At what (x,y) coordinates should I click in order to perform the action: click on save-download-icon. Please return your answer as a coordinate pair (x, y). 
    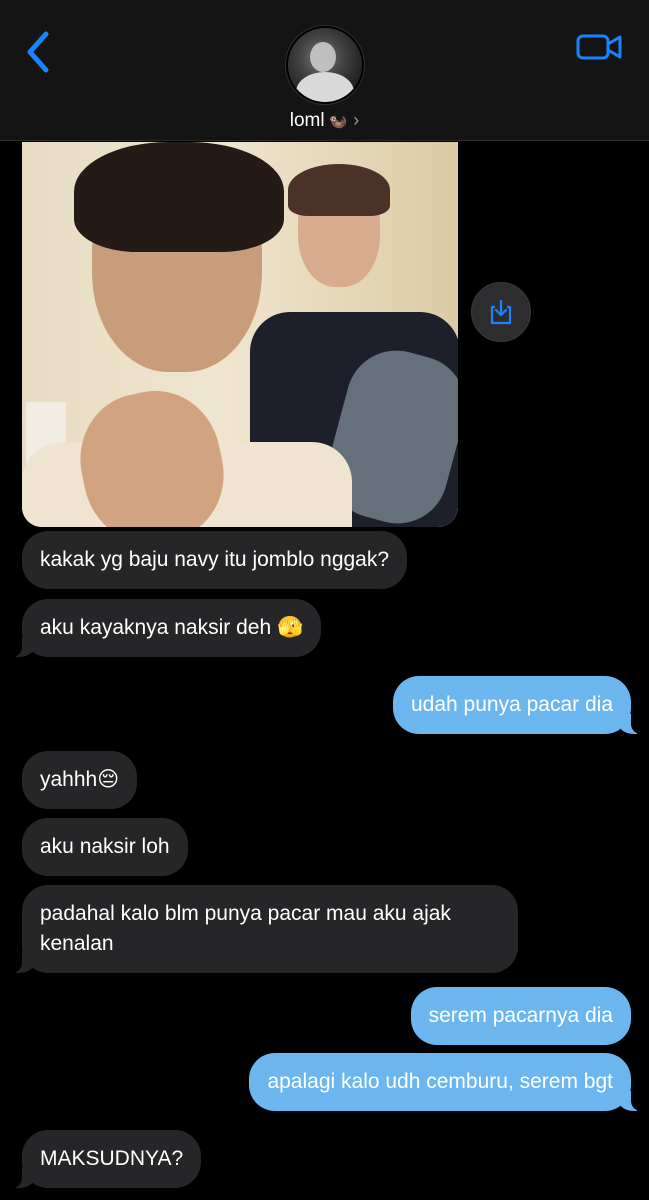
    Looking at the image, I should click on (501, 312).